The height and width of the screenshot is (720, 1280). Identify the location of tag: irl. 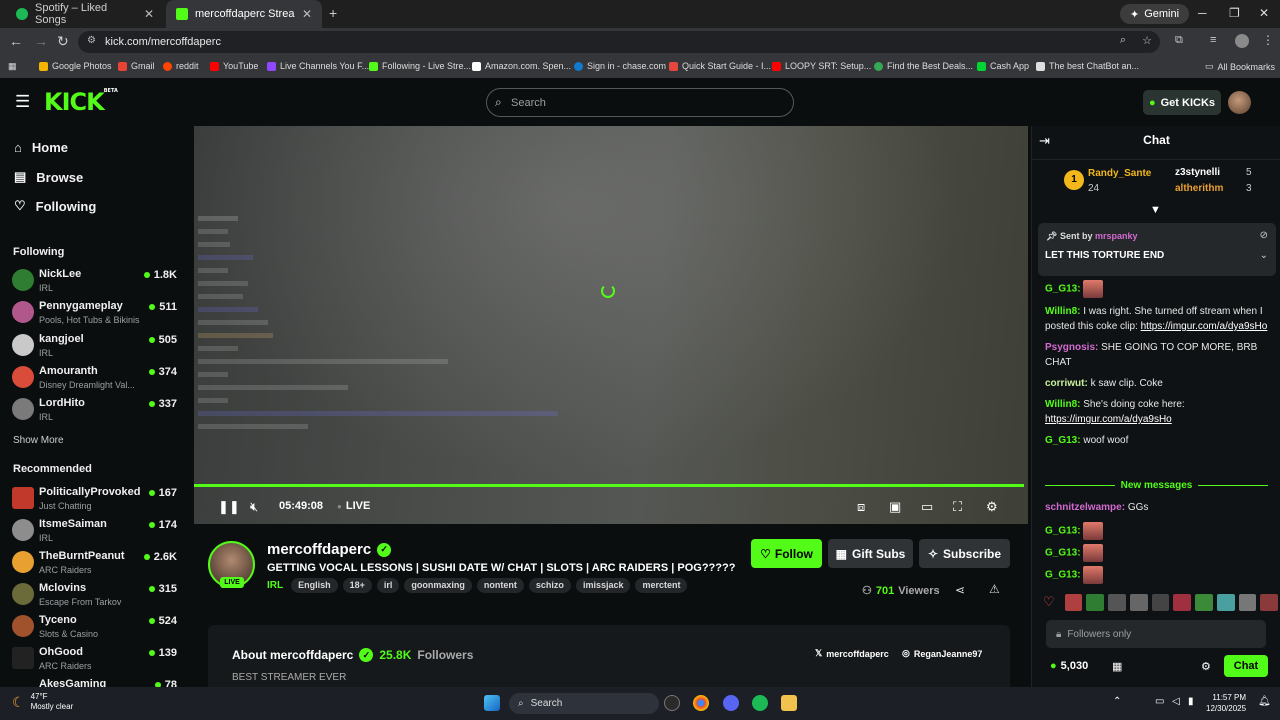
(388, 585).